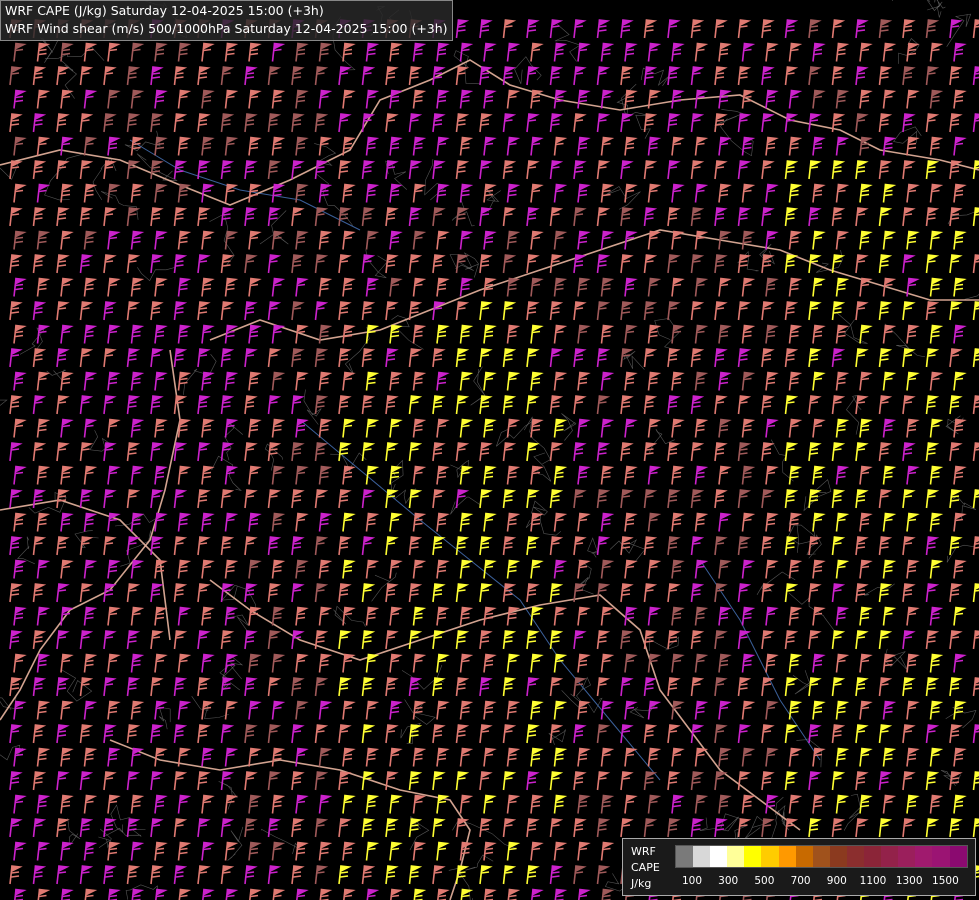 The width and height of the screenshot is (979, 900). Describe the element at coordinates (764, 881) in the screenshot. I see `legend-tick: 500` at that location.